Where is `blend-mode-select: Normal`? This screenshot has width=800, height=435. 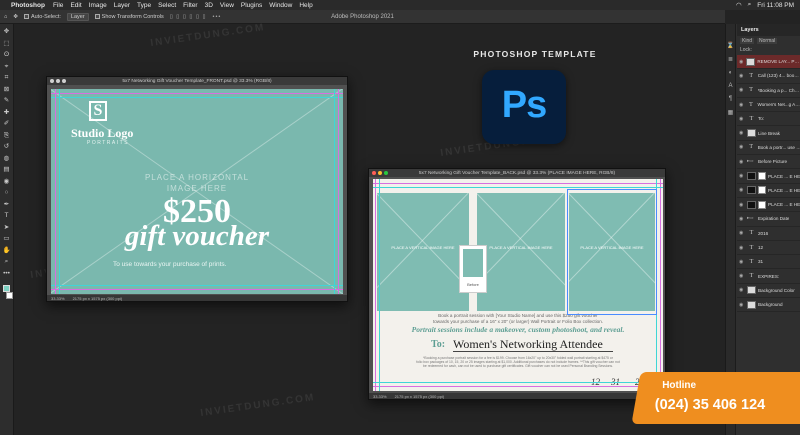 blend-mode-select: Normal is located at coordinates (767, 41).